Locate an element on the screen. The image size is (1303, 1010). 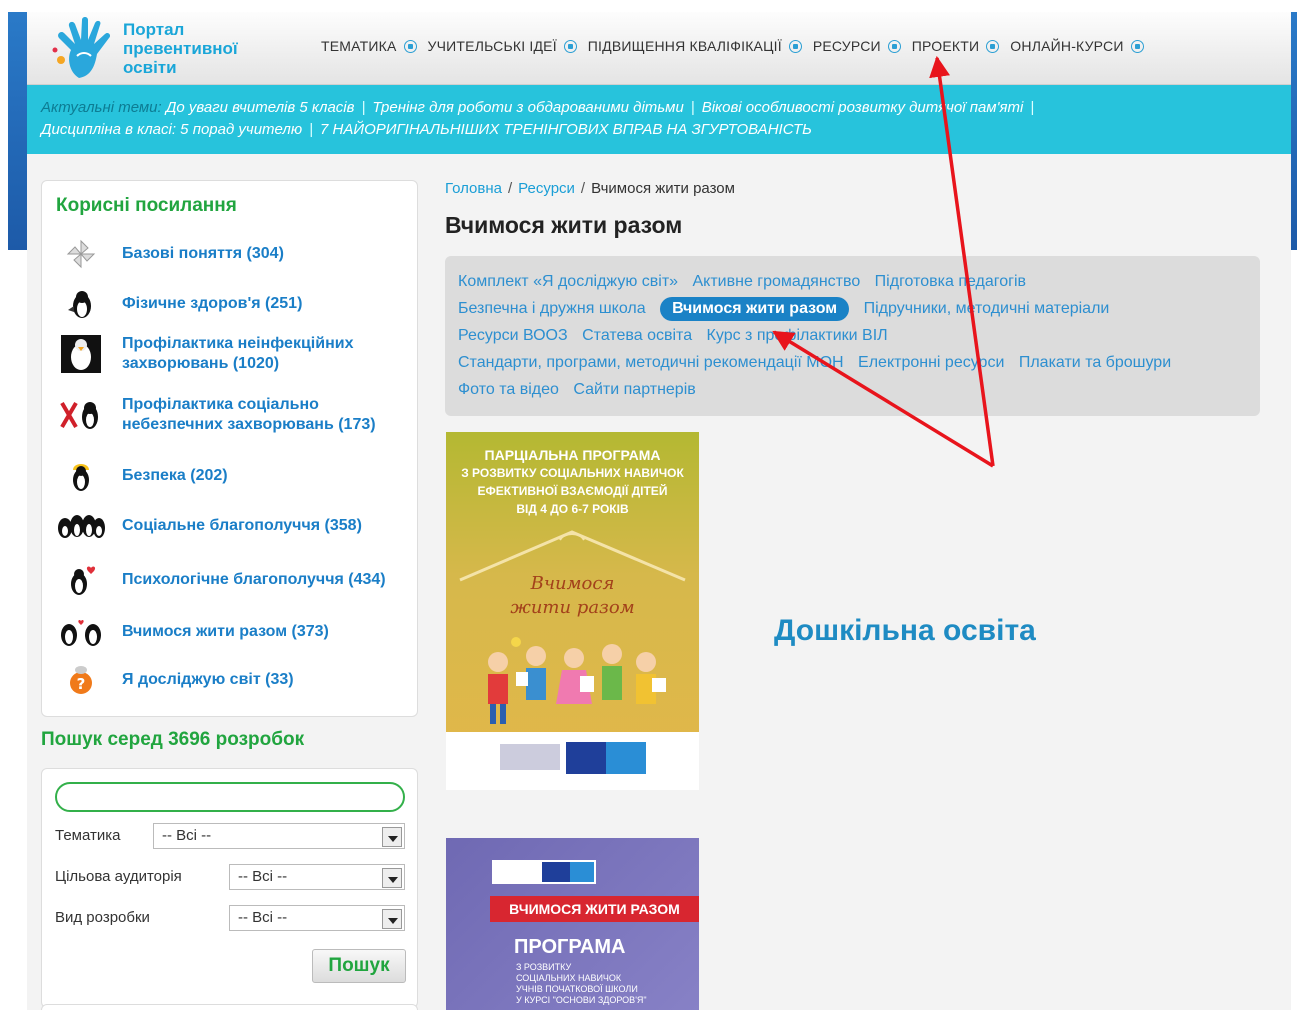
search-title: Пошук серед 3696 розробок is located at coordinates (173, 739).